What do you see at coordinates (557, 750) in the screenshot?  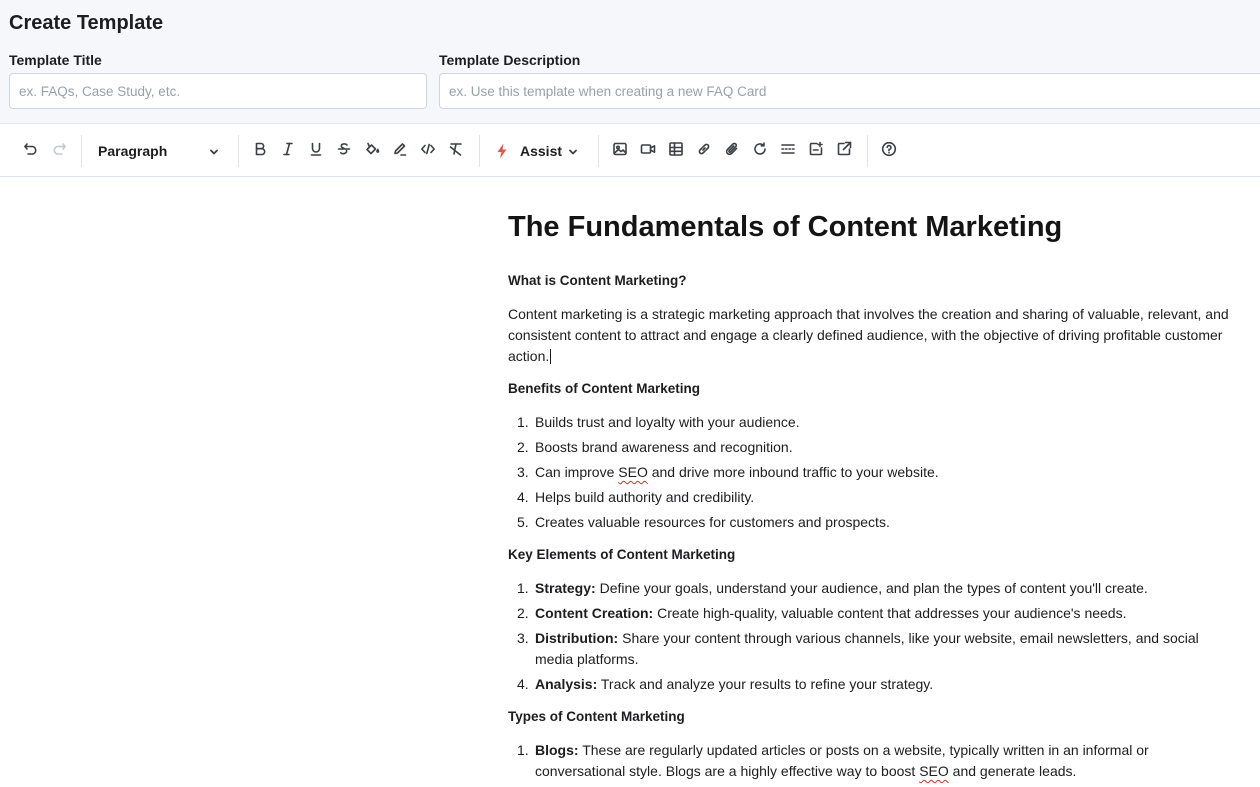 I see `list-item-term: Blogs:` at bounding box center [557, 750].